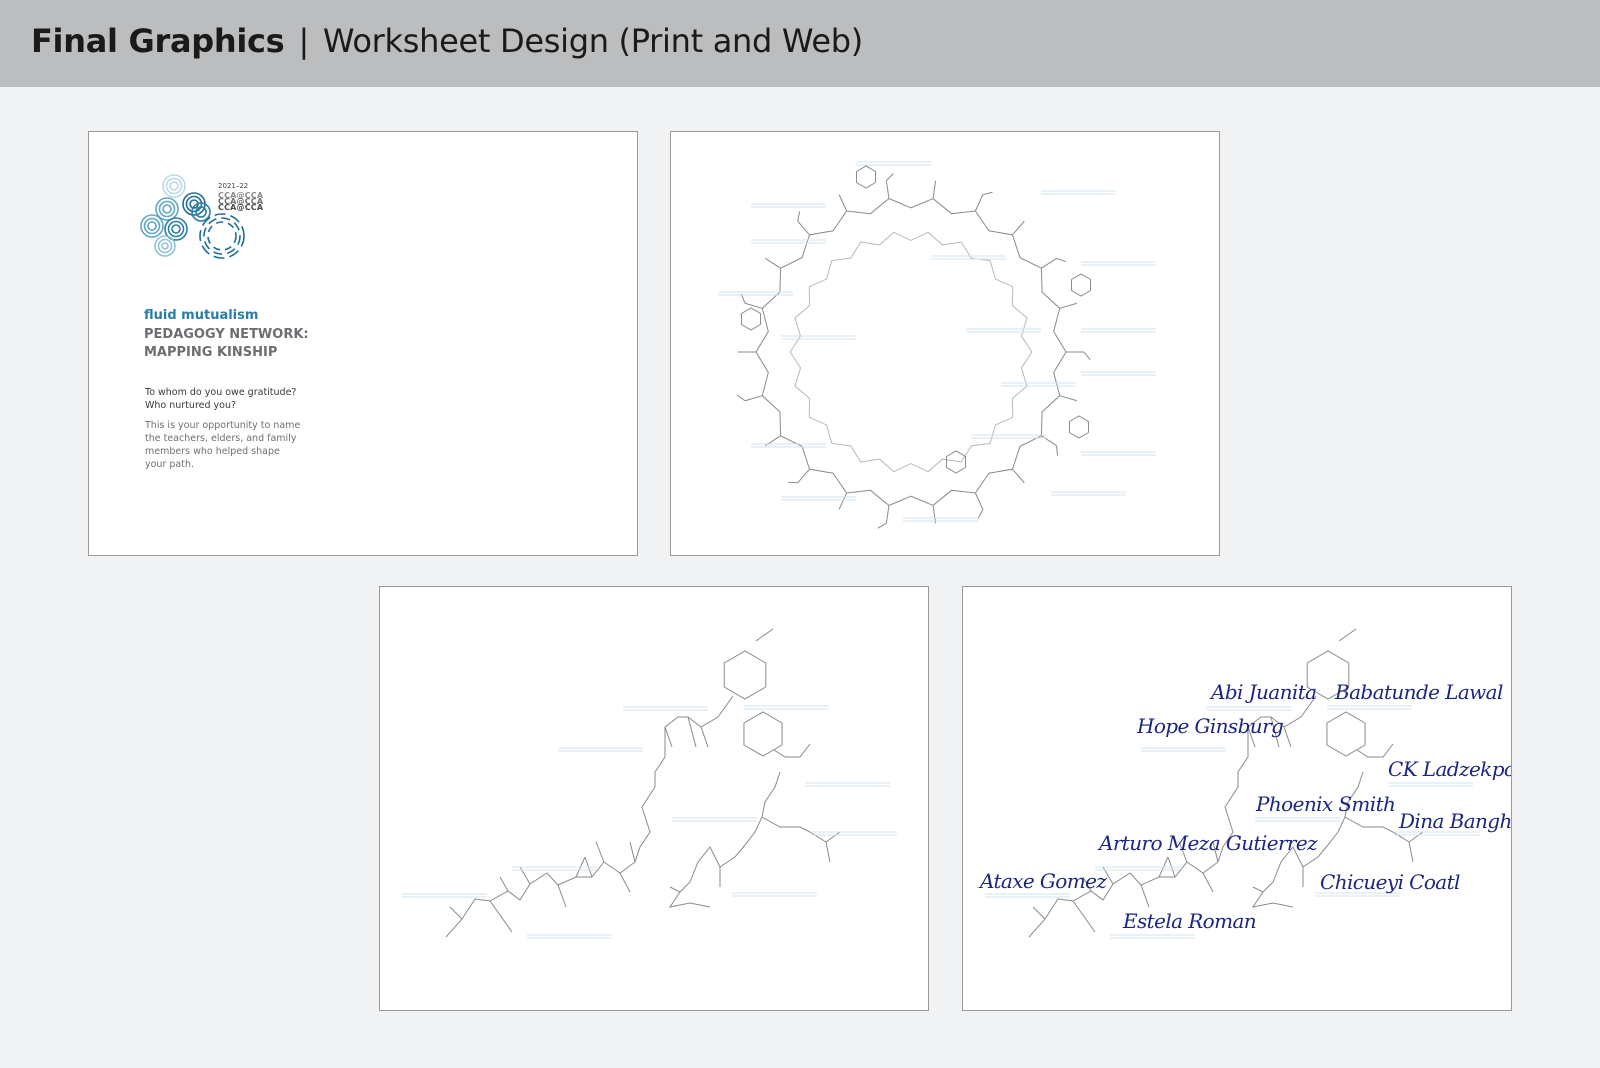 Image resolution: width=1600 pixels, height=1068 pixels. What do you see at coordinates (649, 783) in the screenshot?
I see `branch-molecule-diagram` at bounding box center [649, 783].